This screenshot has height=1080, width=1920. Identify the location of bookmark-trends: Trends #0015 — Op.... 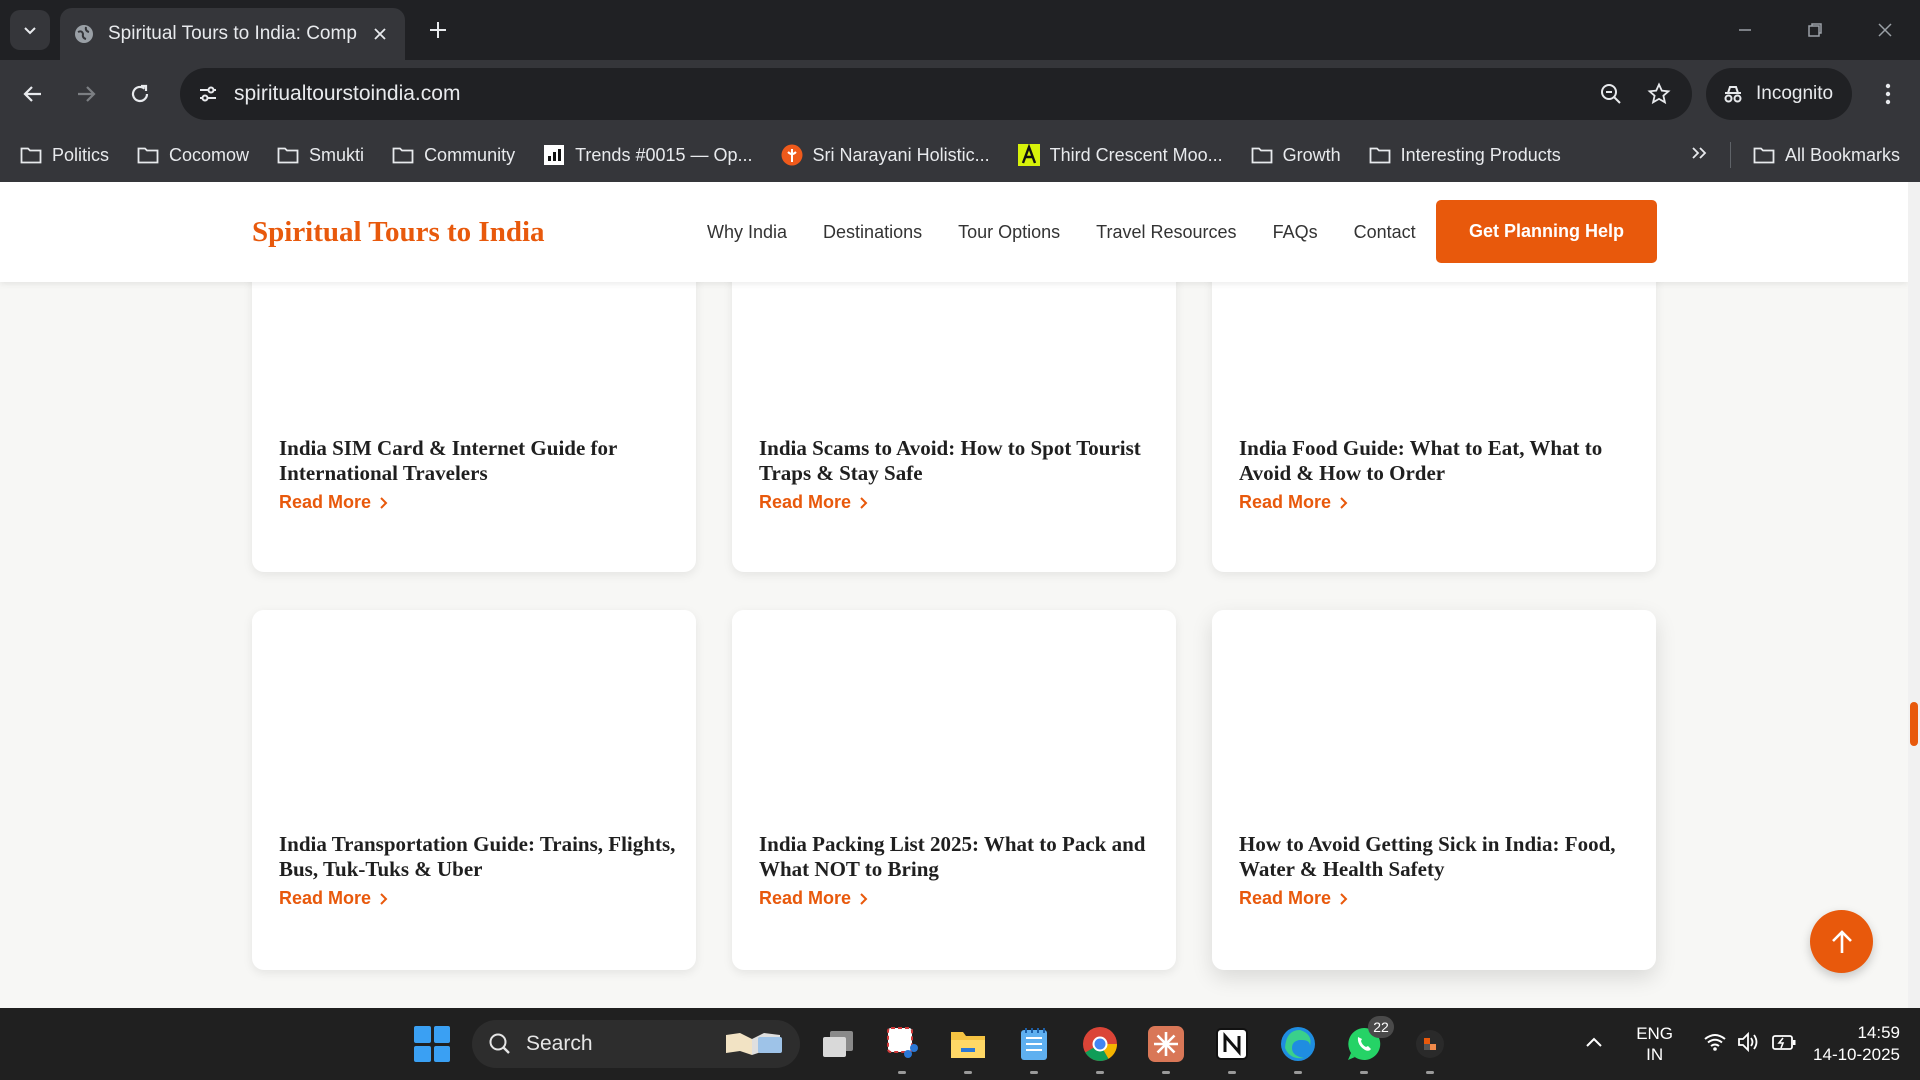
(648, 155).